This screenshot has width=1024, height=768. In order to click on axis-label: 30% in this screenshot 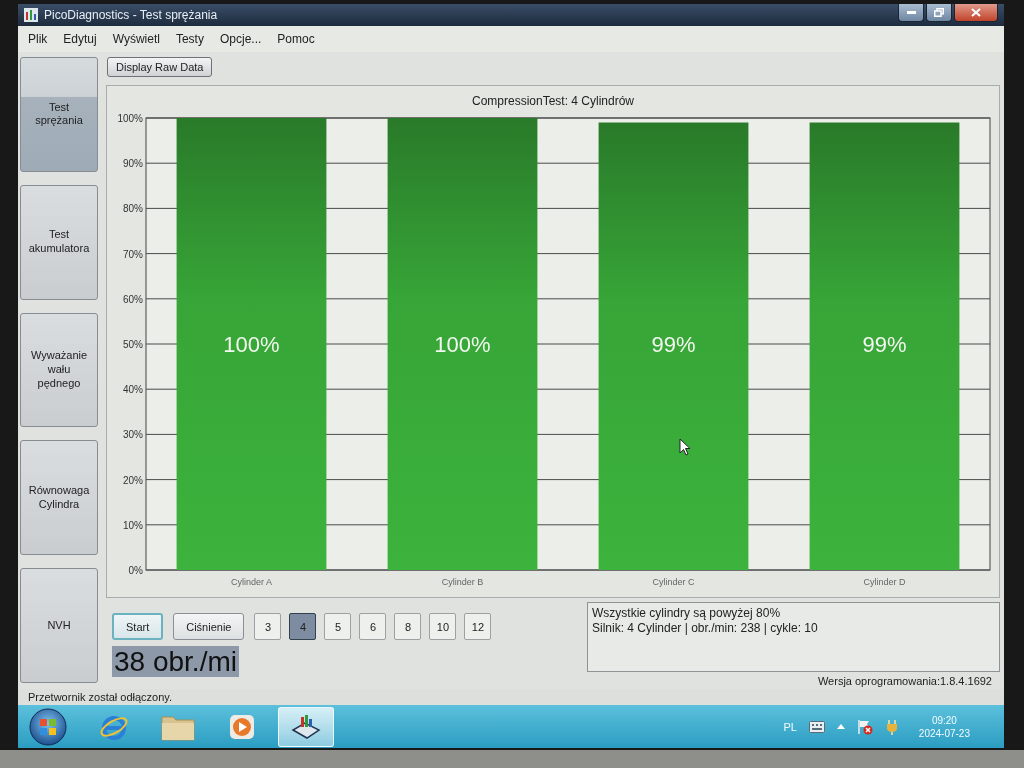, I will do `click(133, 435)`.